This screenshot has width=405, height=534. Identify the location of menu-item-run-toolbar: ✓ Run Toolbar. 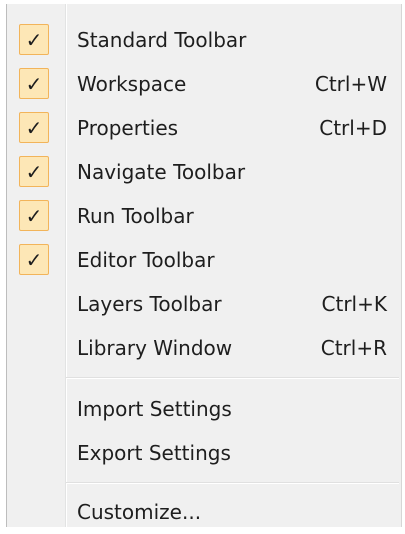
(204, 216).